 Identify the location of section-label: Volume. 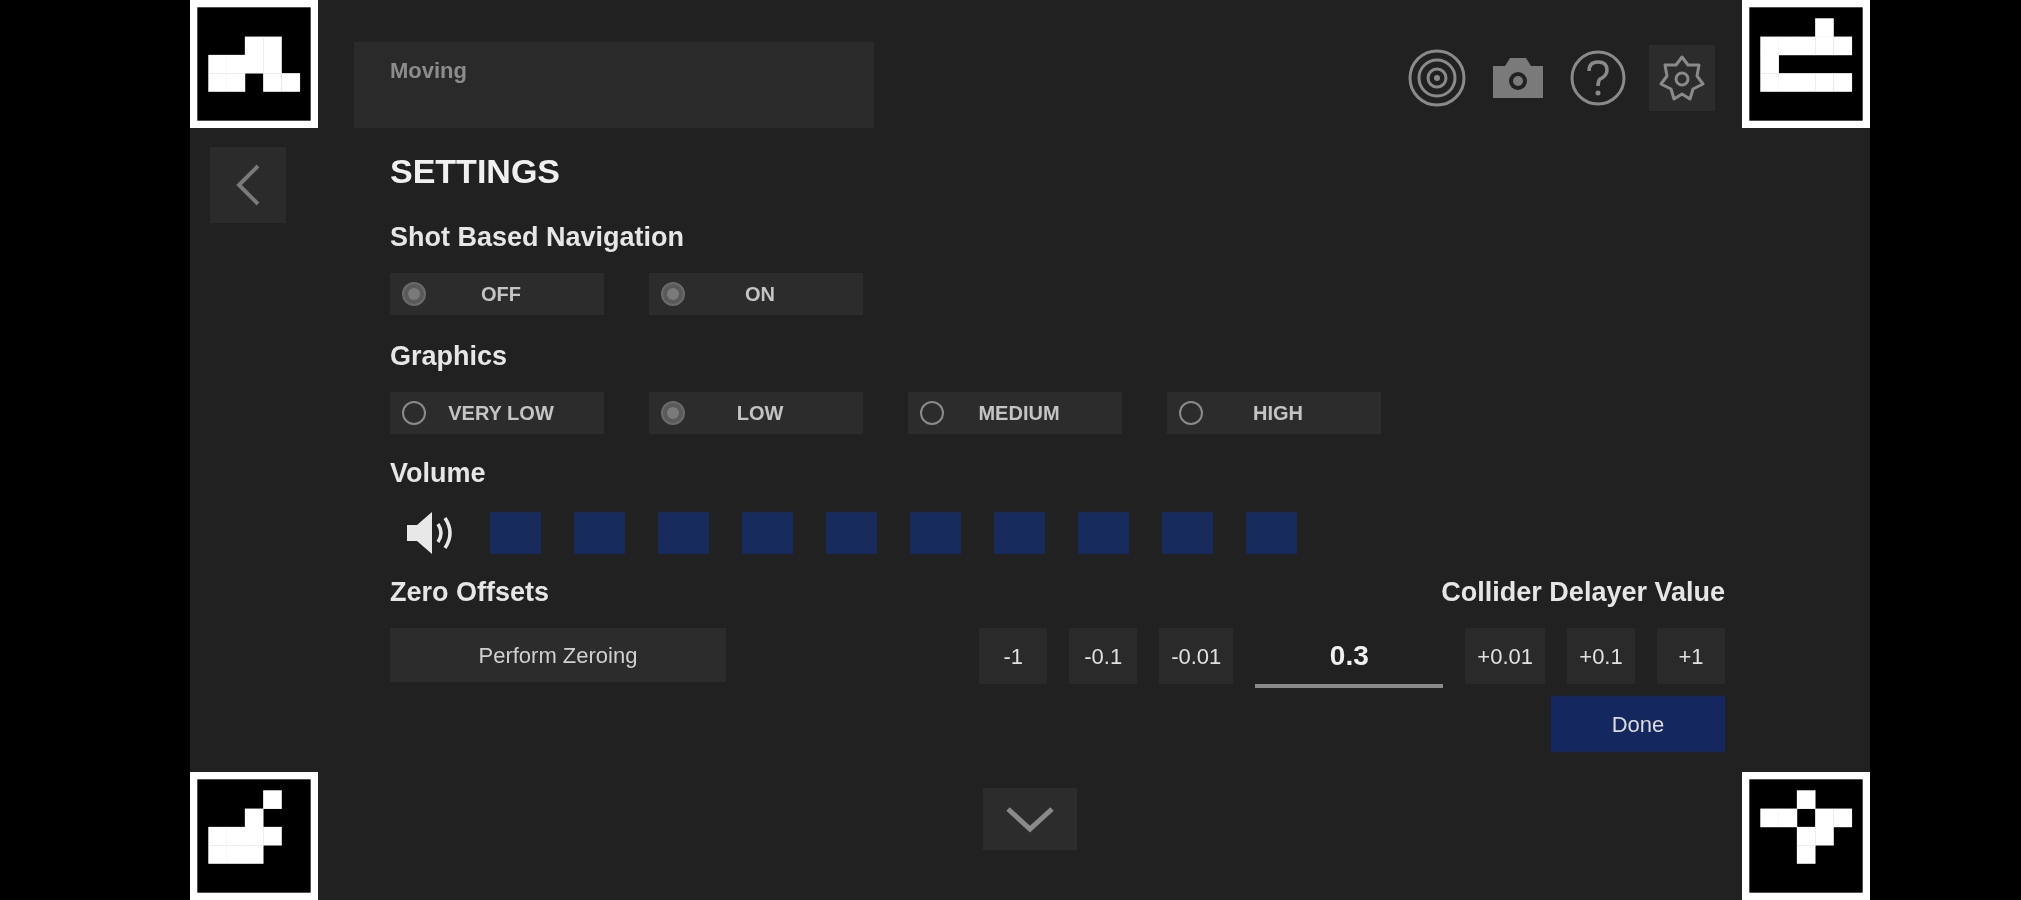
(438, 473).